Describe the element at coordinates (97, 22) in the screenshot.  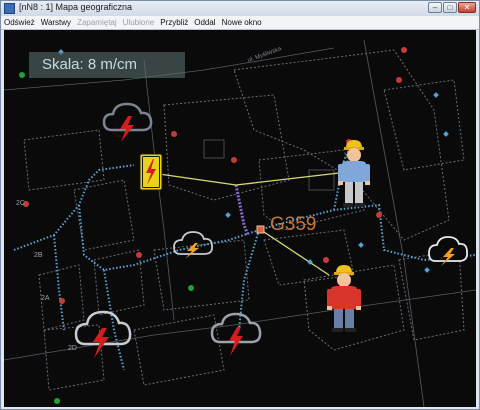
I see `menu-remember: Zapamiętaj` at that location.